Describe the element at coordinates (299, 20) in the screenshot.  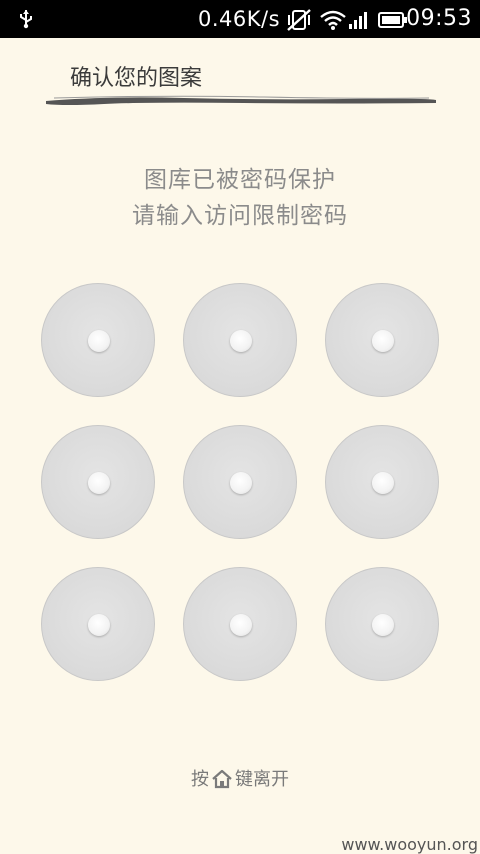
I see `vibrate-silent-icon` at that location.